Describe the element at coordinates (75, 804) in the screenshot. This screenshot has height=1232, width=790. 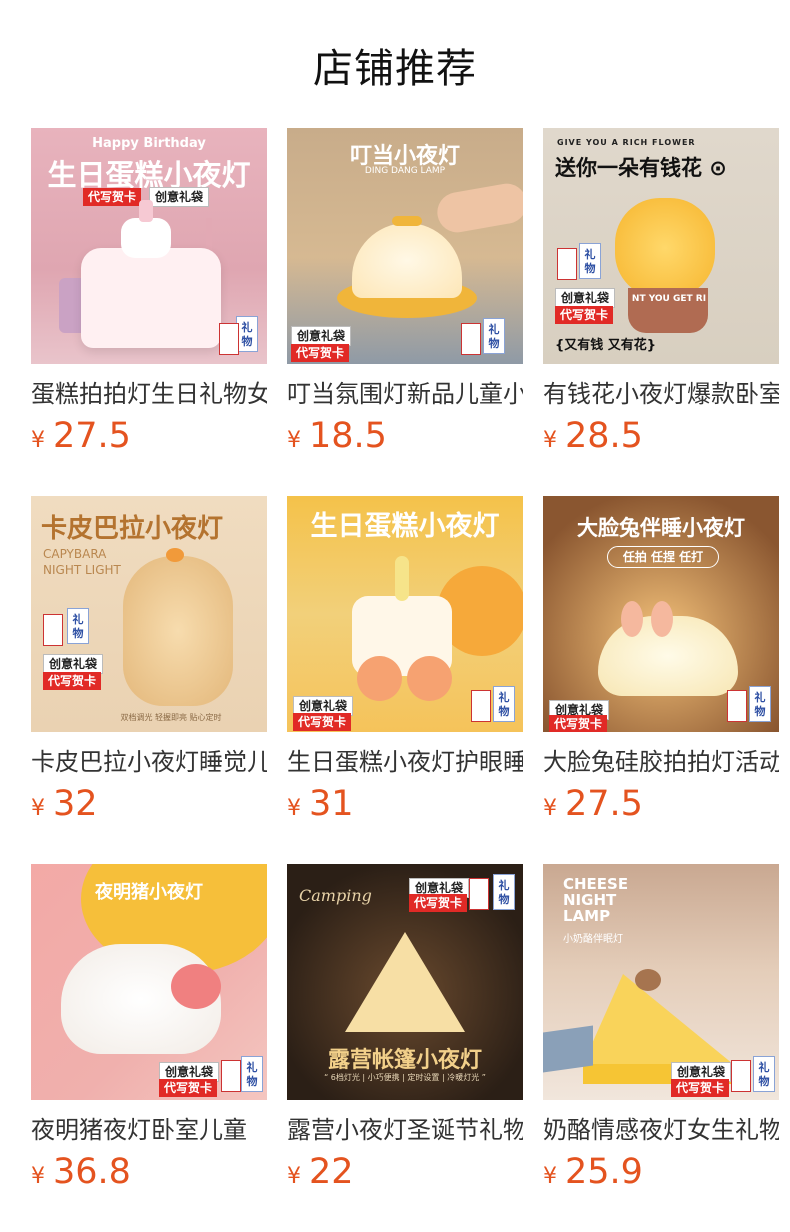
I see `price-value: 32` at that location.